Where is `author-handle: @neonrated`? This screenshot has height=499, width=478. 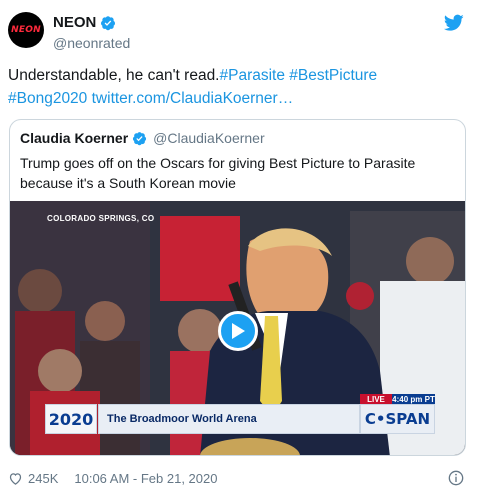 author-handle: @neonrated is located at coordinates (91, 43).